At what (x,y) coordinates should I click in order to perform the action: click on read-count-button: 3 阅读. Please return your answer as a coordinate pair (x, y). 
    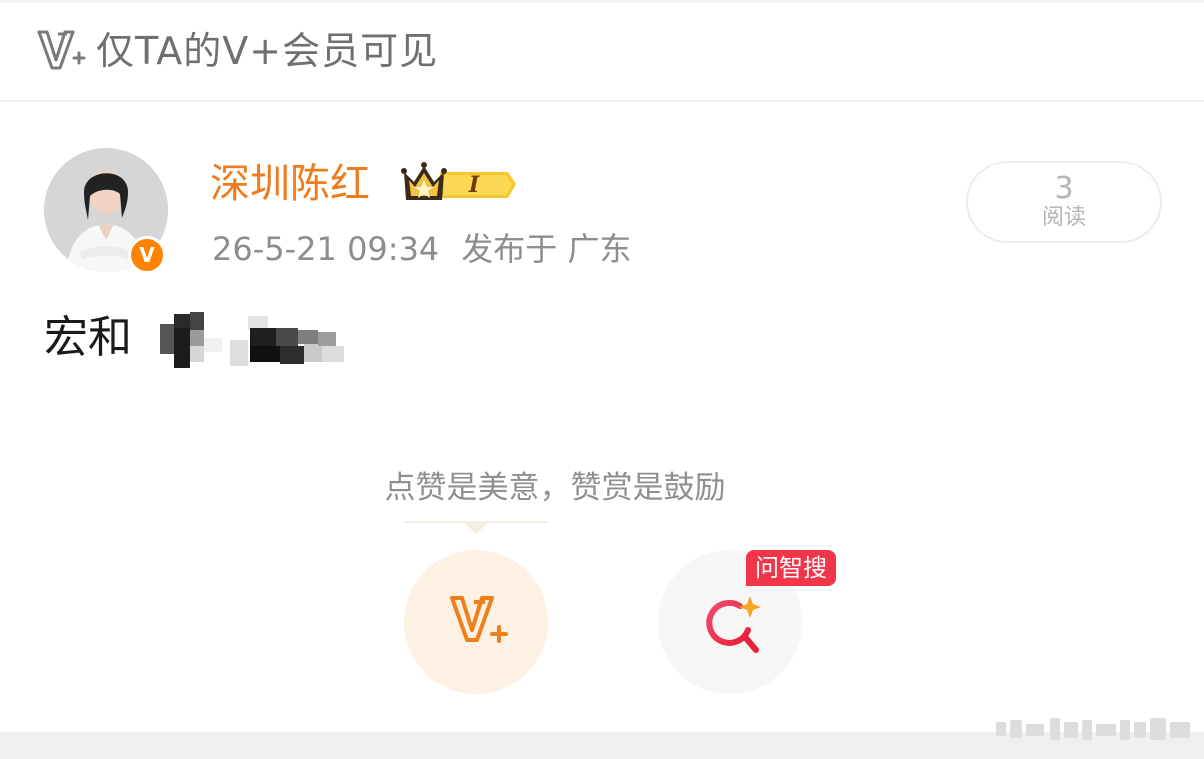
    Looking at the image, I should click on (1064, 202).